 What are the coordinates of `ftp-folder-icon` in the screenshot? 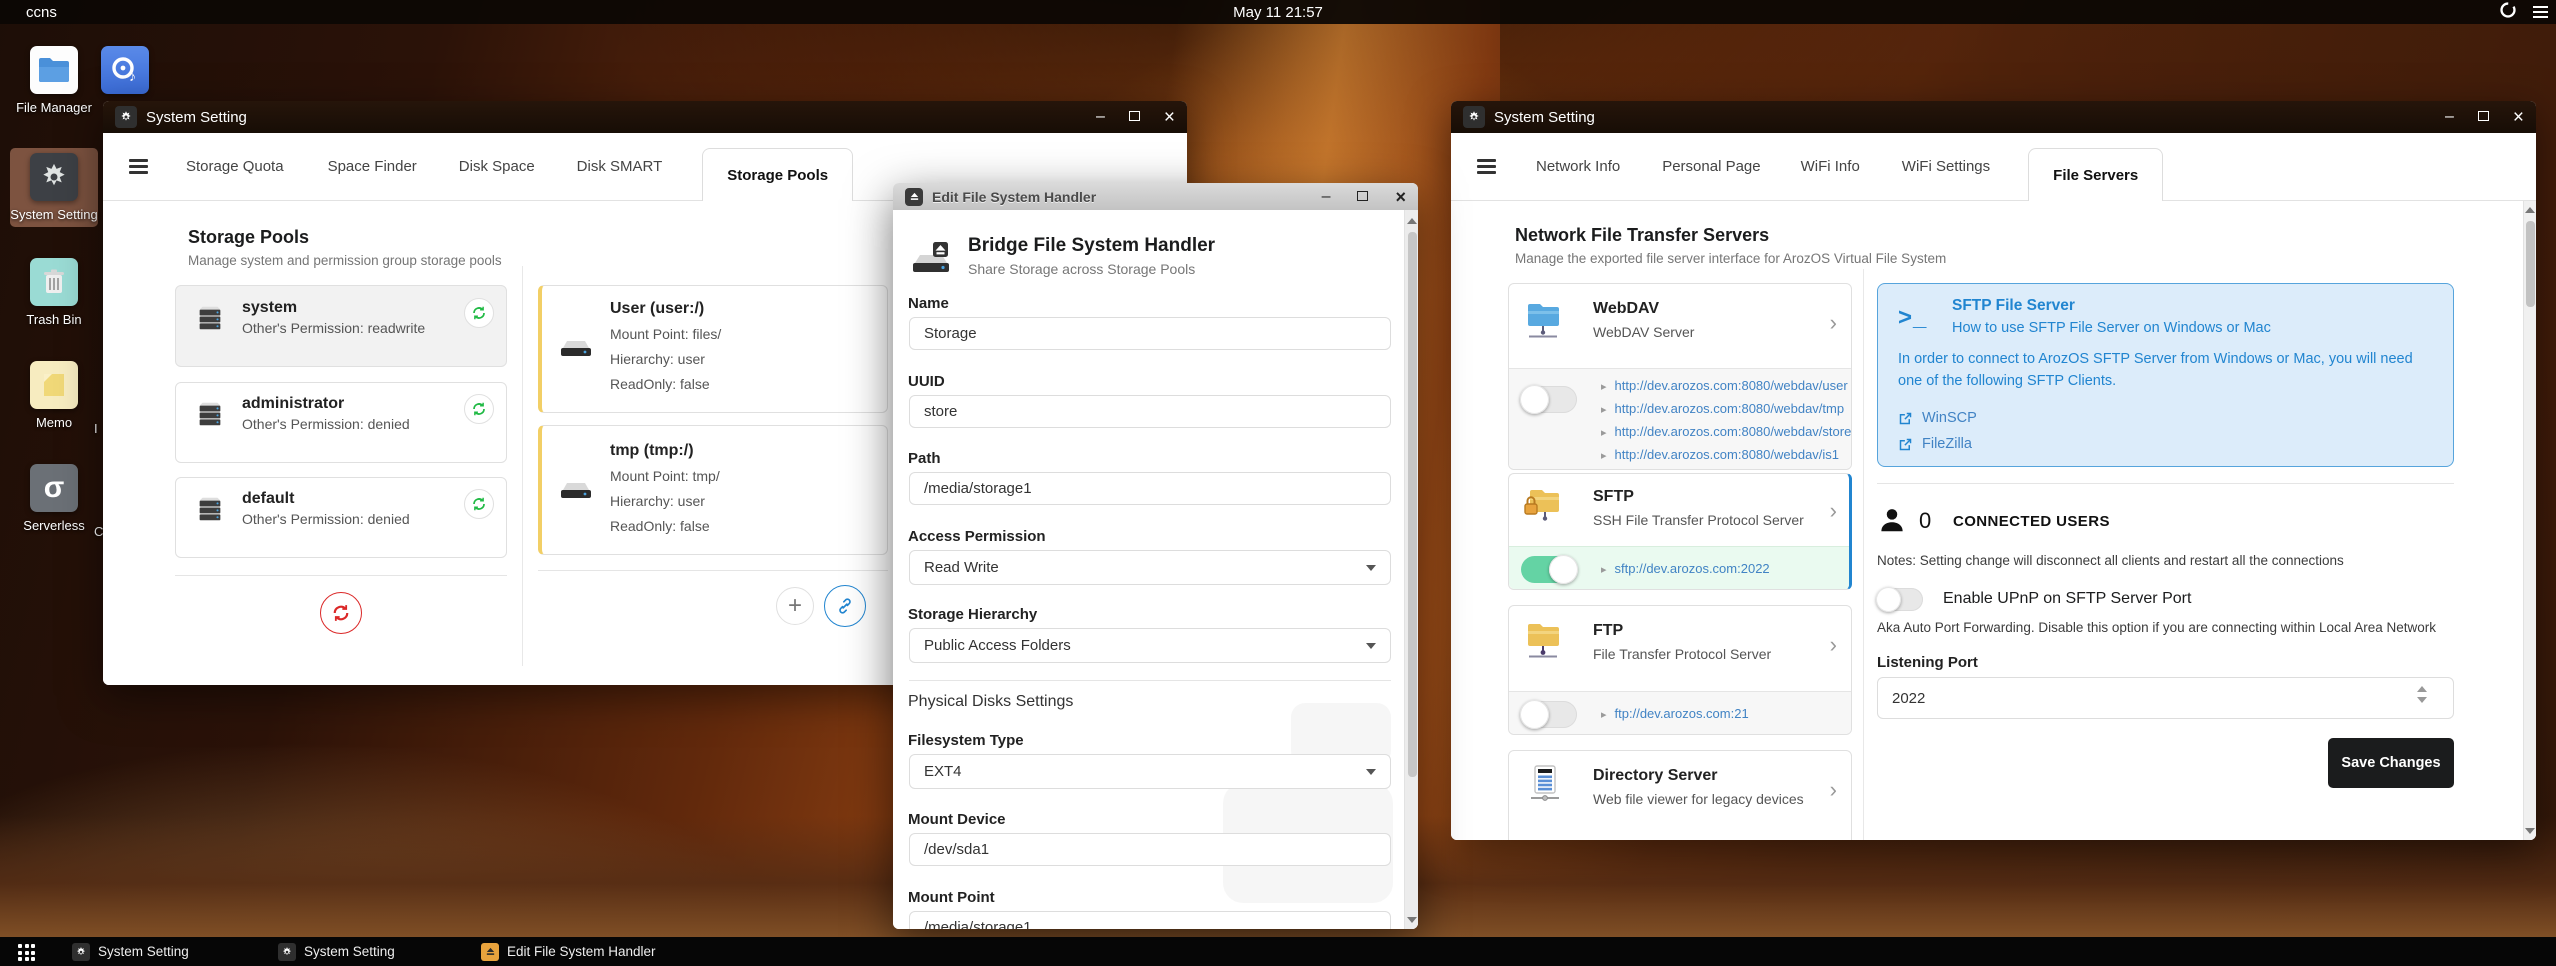 It's located at (1543, 641).